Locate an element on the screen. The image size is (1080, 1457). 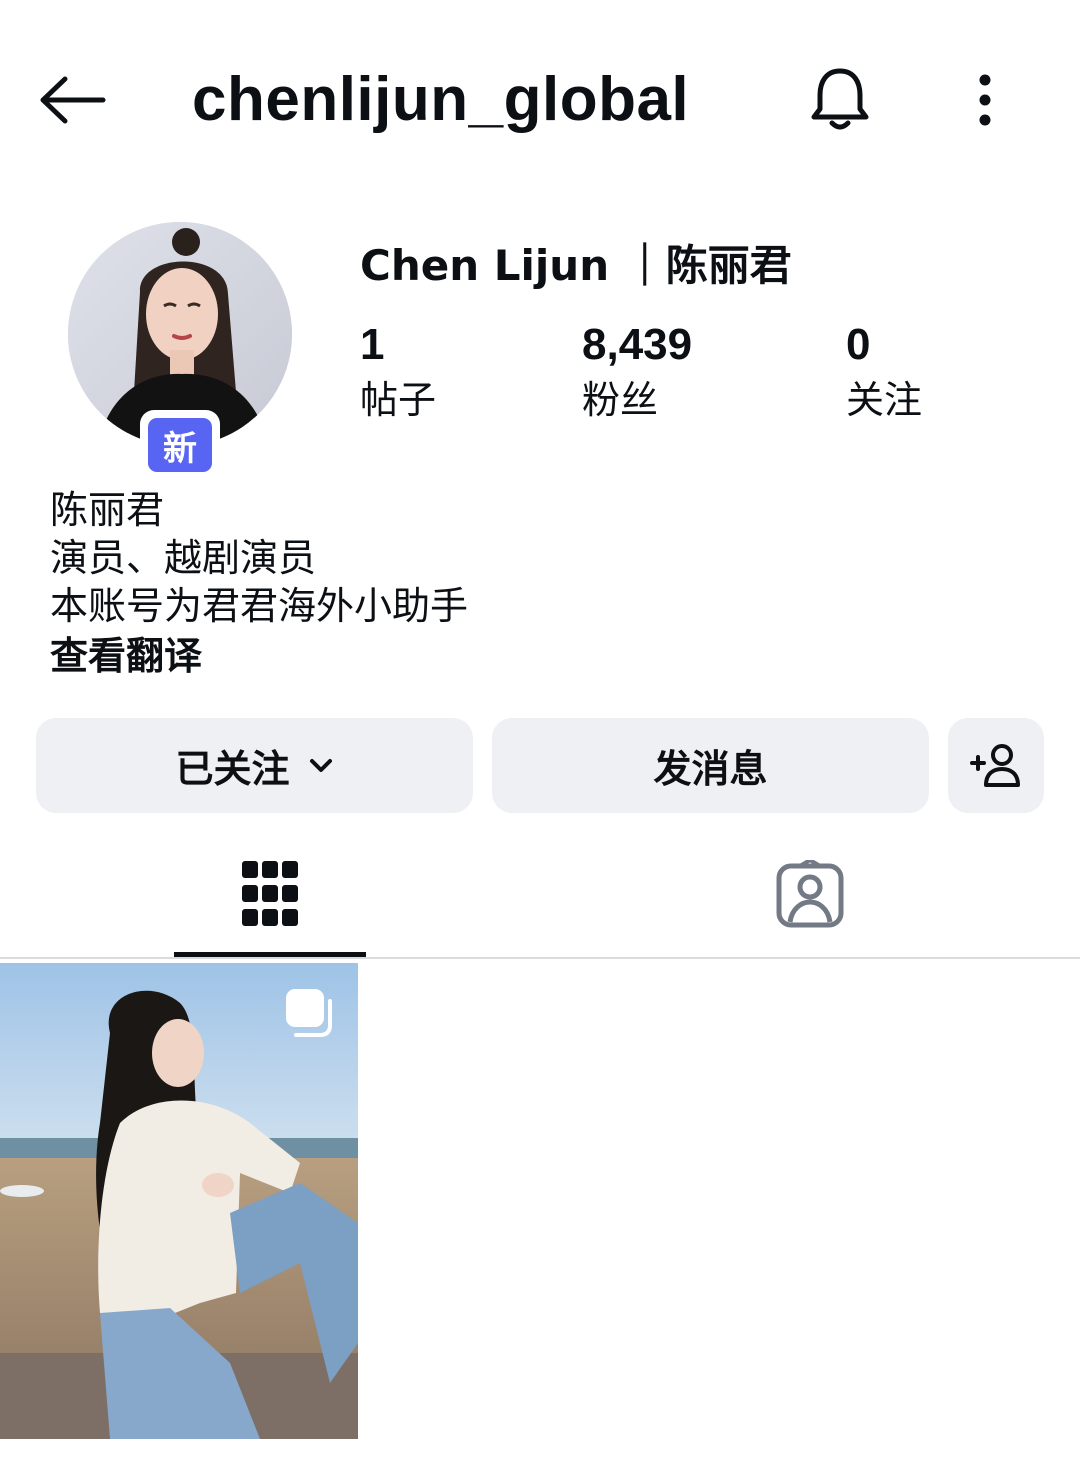
posts-label: 帖子 is located at coordinates (398, 400).